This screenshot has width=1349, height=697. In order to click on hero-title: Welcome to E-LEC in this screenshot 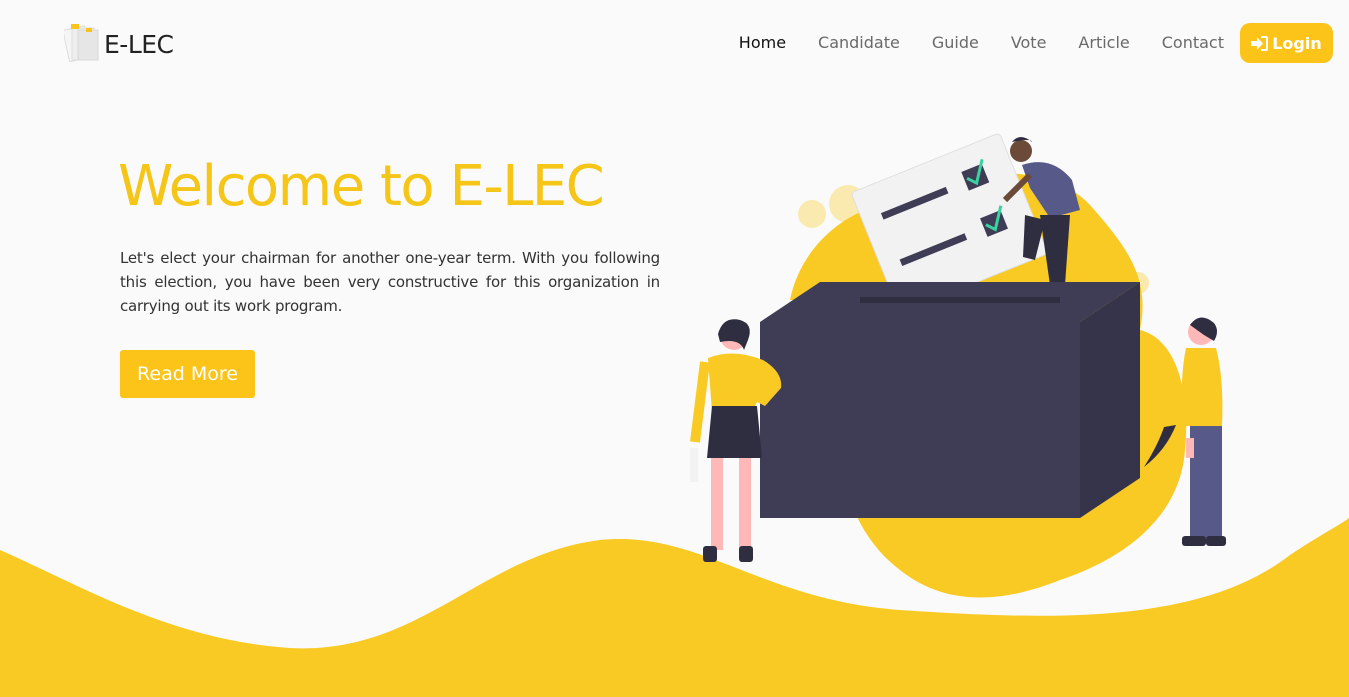, I will do `click(361, 186)`.